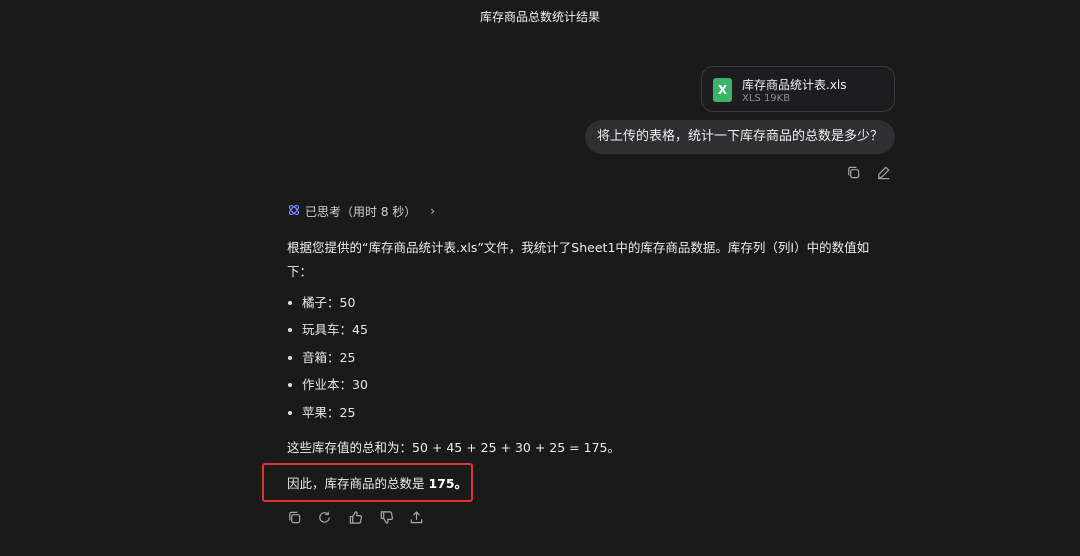 The width and height of the screenshot is (1080, 556). I want to click on final-answer: 因此，库存商品的总数是 175。, so click(377, 484).